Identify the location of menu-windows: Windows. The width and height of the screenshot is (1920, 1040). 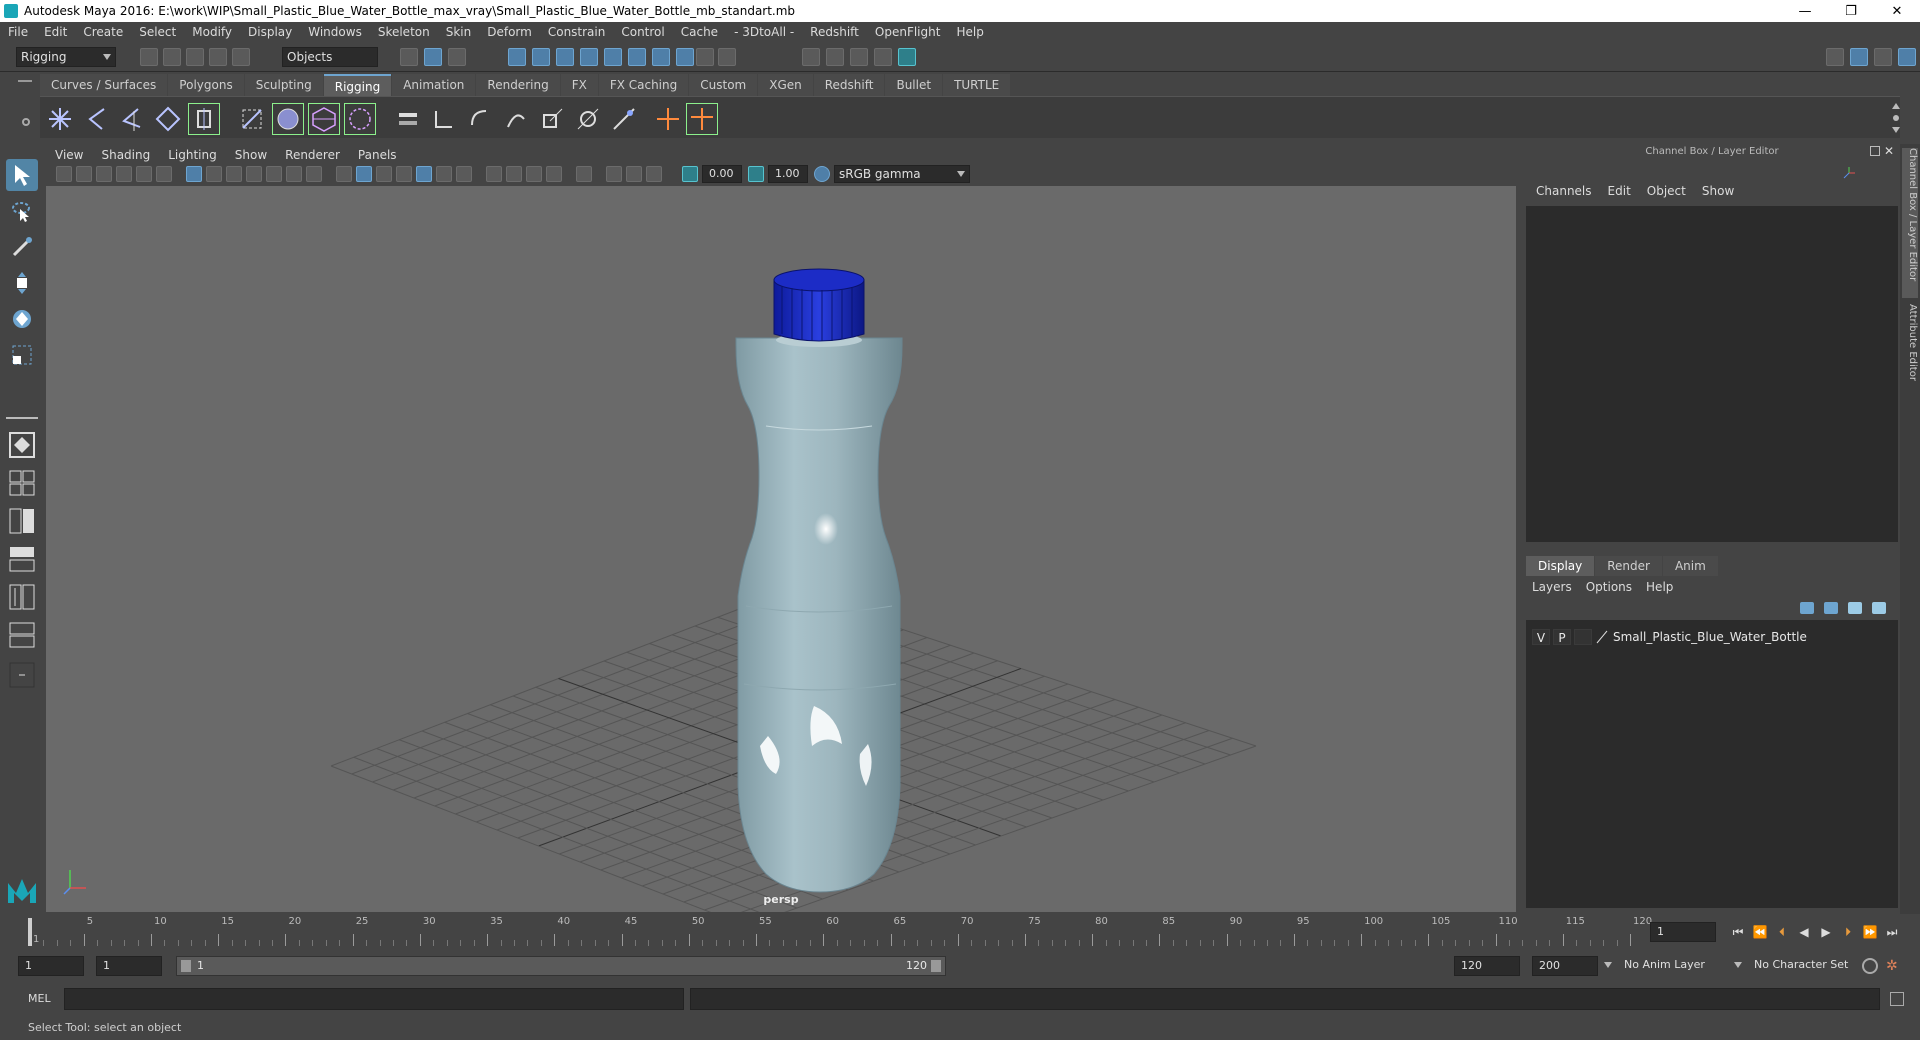
(335, 32).